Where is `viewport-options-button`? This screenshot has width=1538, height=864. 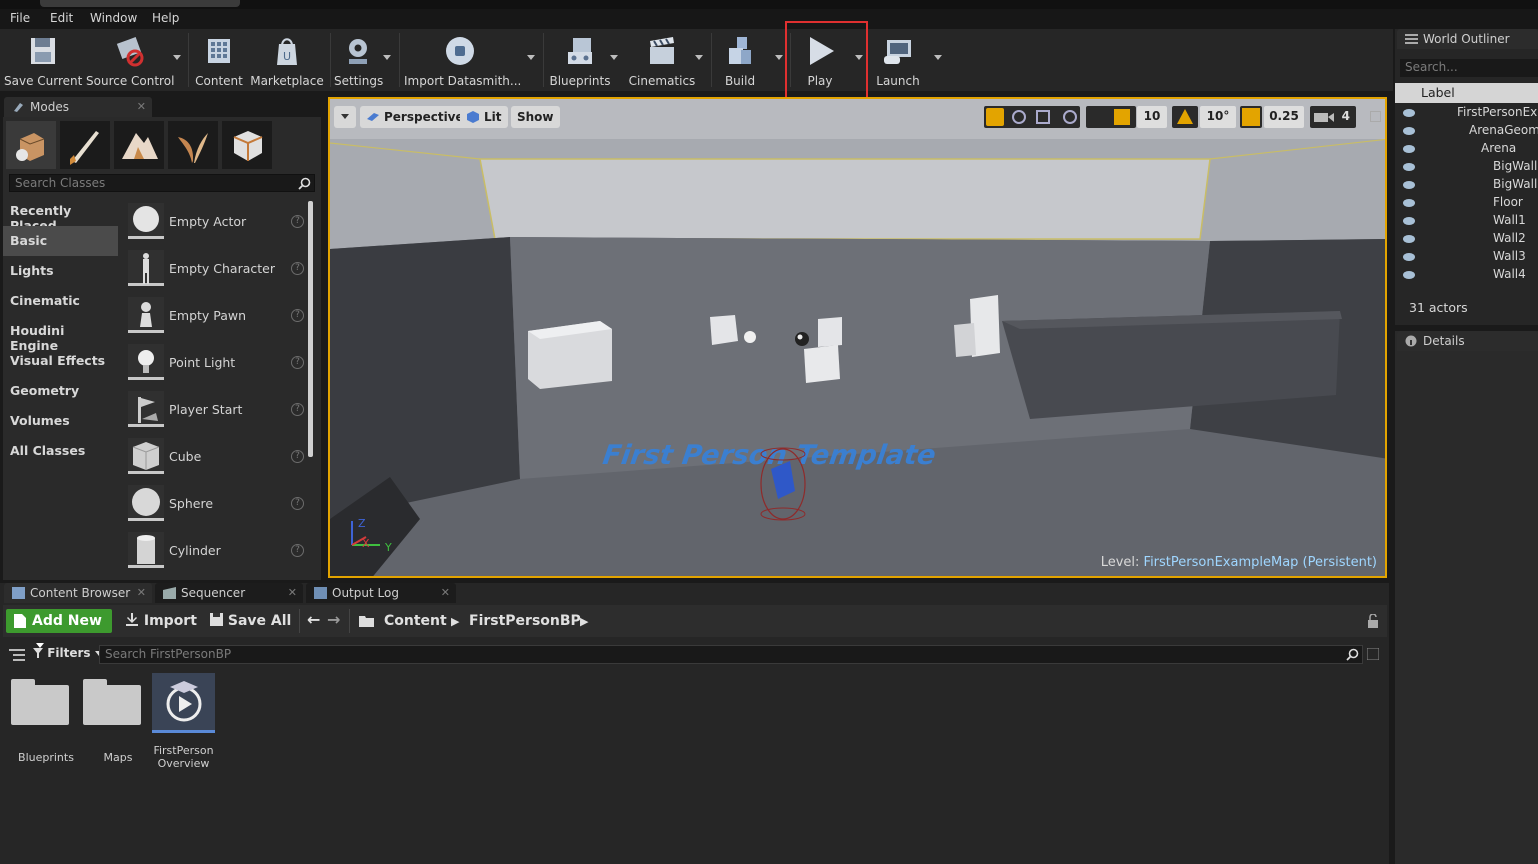
viewport-options-button is located at coordinates (345, 117).